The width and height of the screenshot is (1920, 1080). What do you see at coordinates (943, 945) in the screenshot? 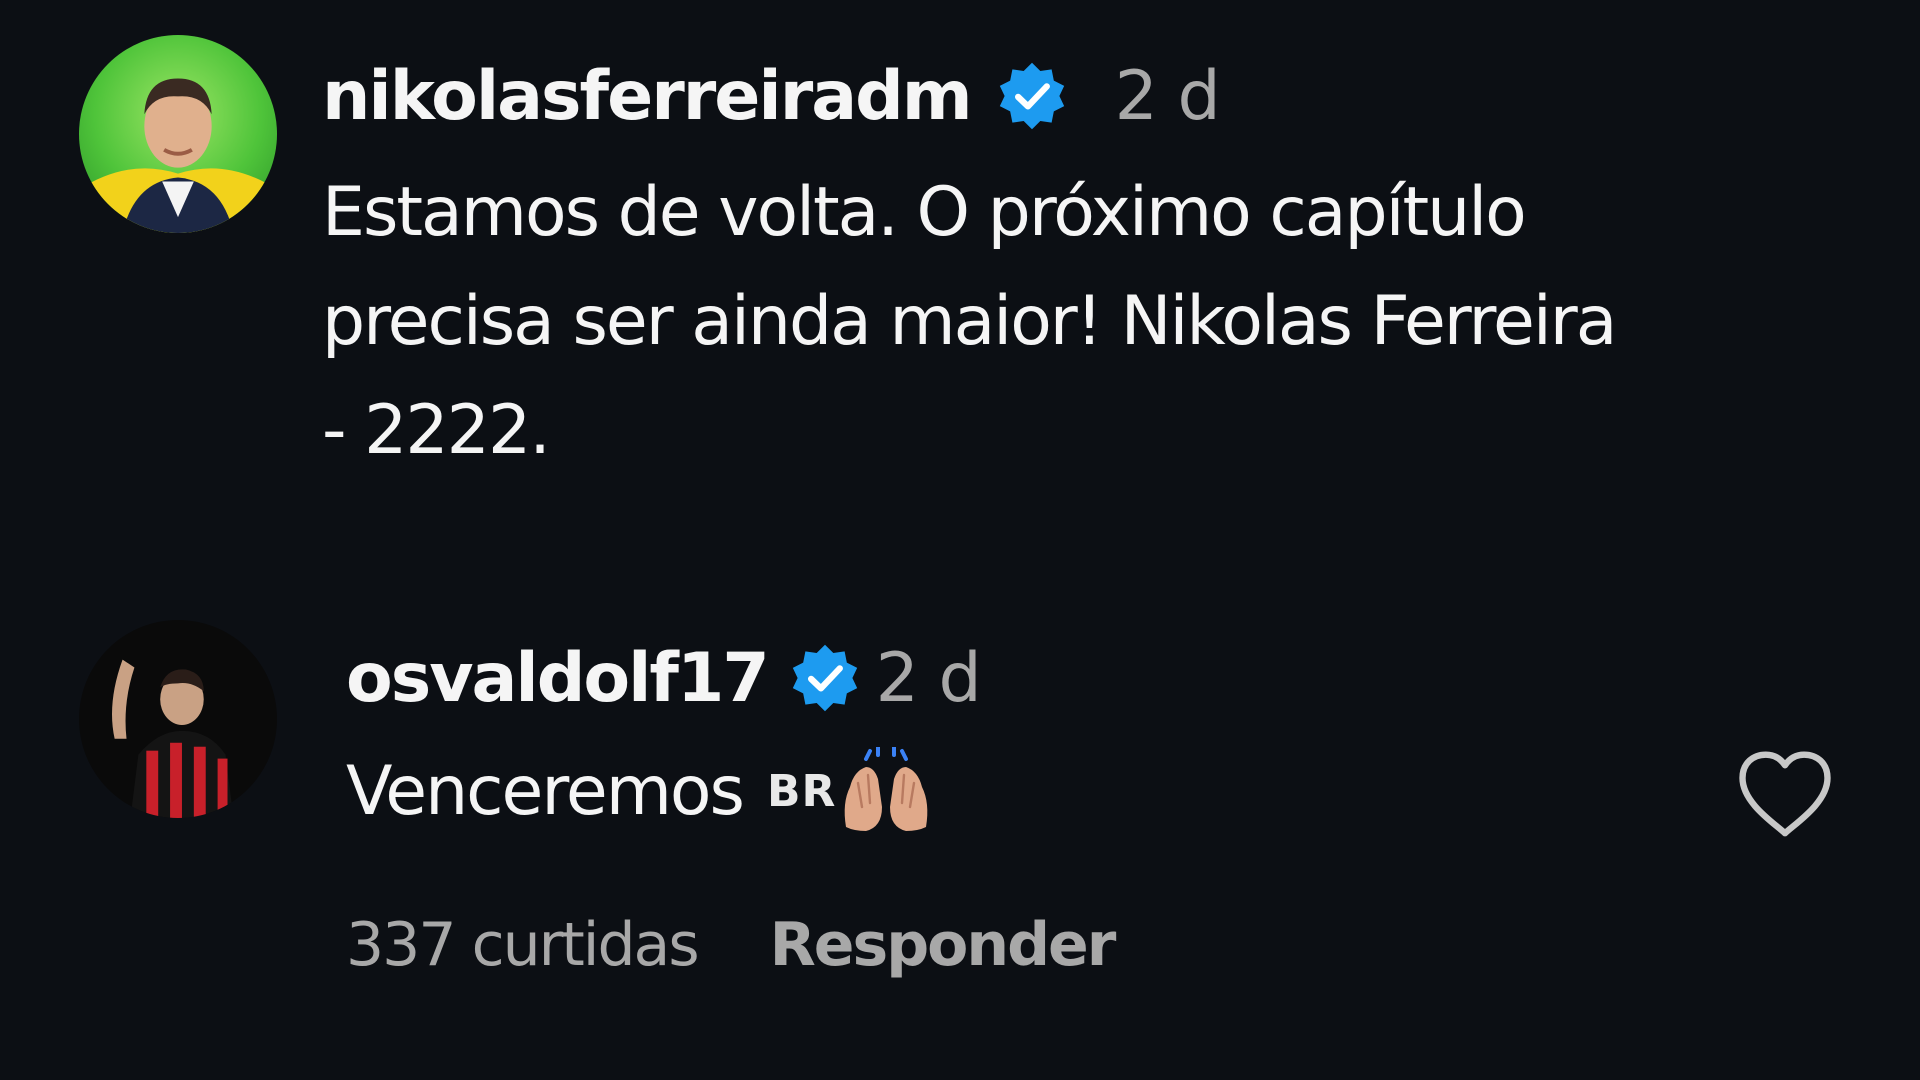
I see `reply-button: Responder` at bounding box center [943, 945].